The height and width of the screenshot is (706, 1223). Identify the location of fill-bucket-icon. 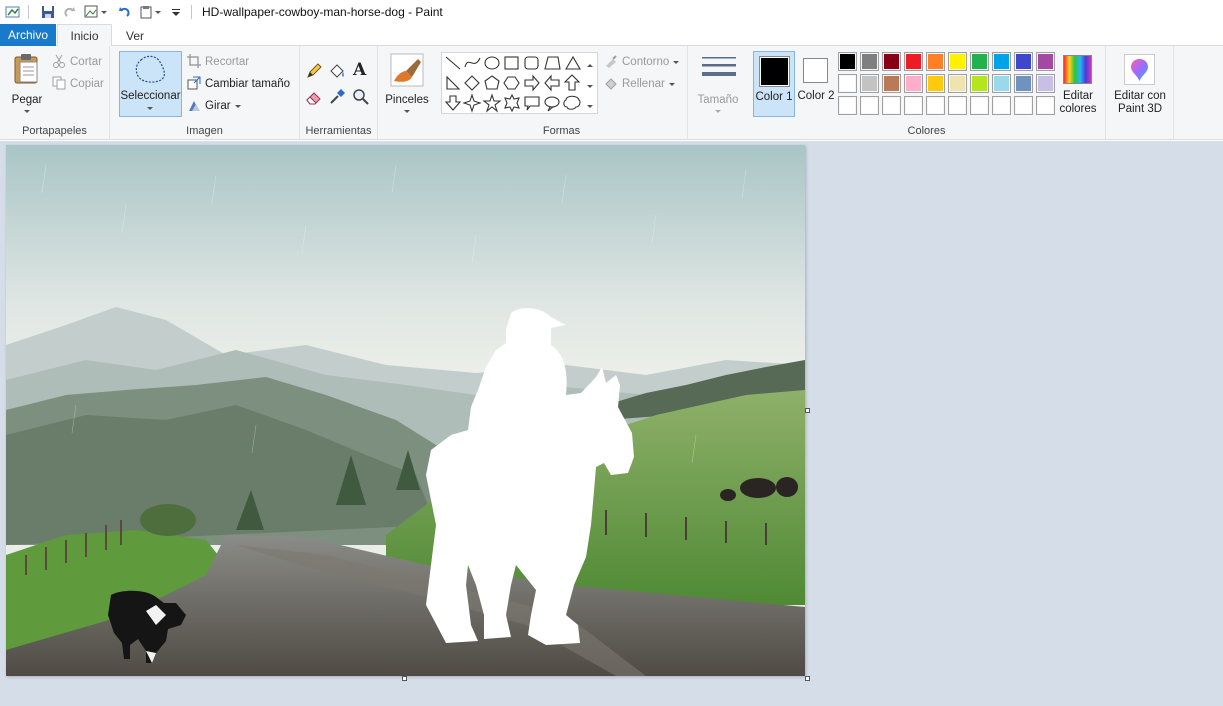
(337, 72).